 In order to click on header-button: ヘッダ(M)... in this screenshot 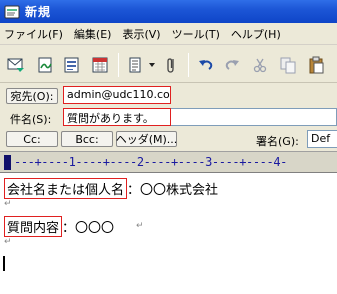, I will do `click(146, 139)`.